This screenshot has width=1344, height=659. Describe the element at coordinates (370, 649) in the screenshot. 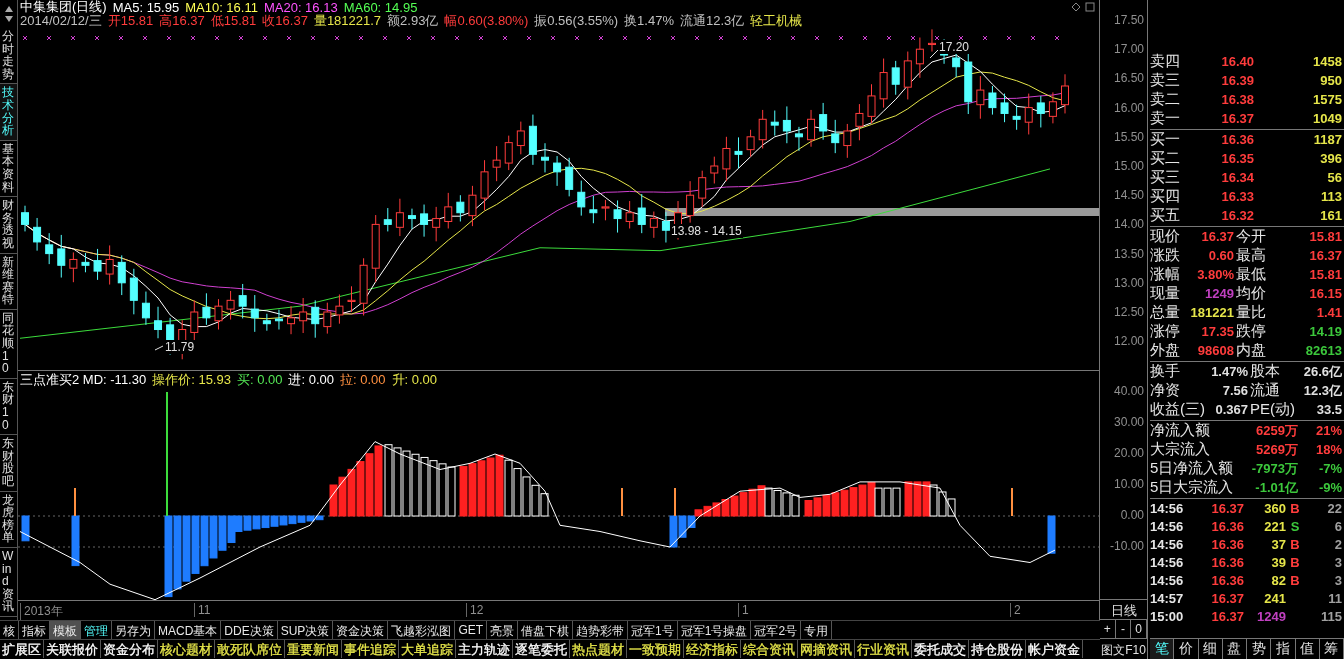

I see `feature-button: 事件追踪` at that location.